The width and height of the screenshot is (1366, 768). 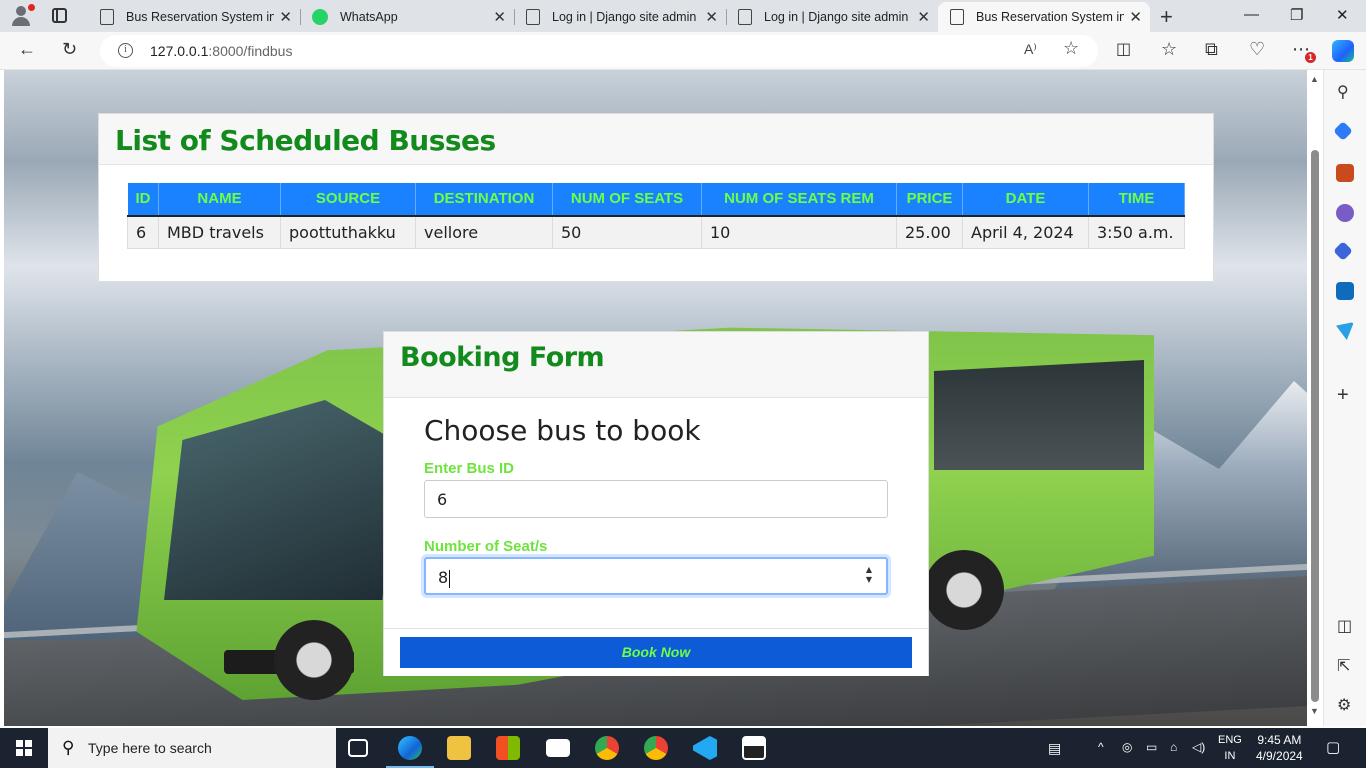 I want to click on restore-icon: ❐, so click(x=1296, y=15).